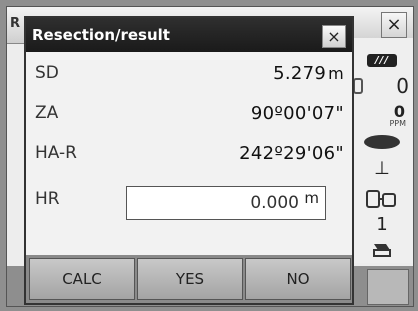 This screenshot has height=311, width=418. Describe the element at coordinates (82, 279) in the screenshot. I see `calc-button: CALC` at that location.